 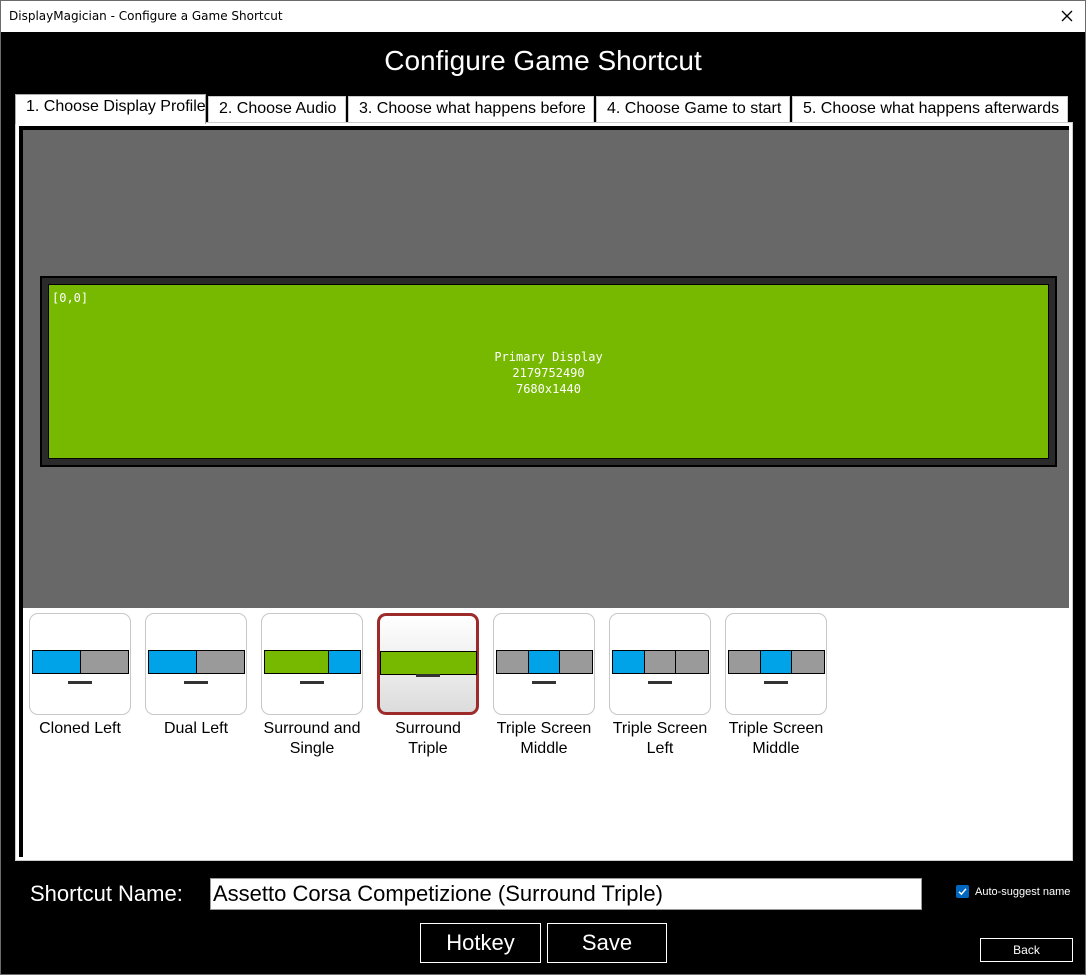 I want to click on shortcut-name-input, so click(x=566, y=894).